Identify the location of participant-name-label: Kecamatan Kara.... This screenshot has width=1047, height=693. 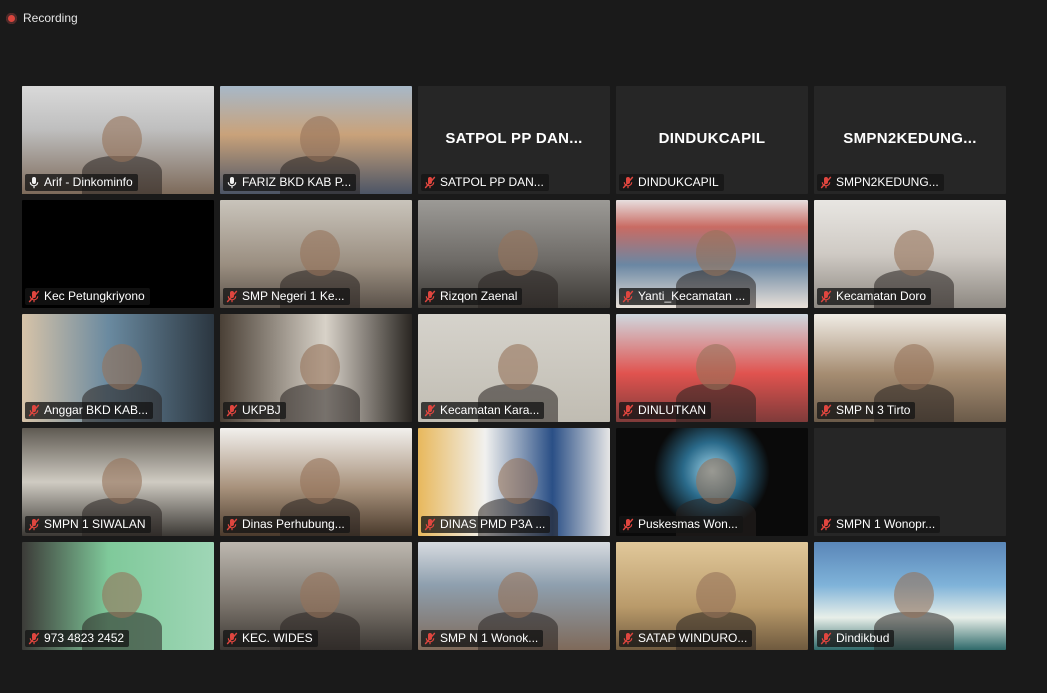
(483, 410).